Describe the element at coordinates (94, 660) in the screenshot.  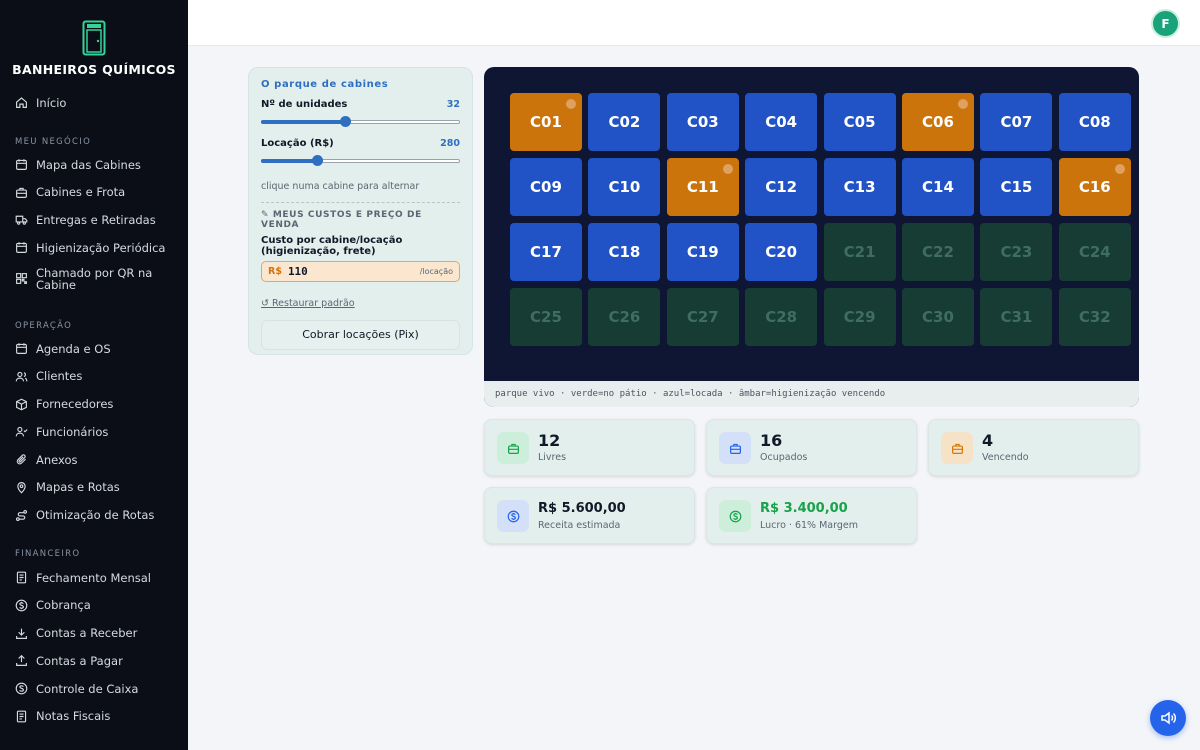
I see `nav-item-contas-pagar: Contas a Pagar` at that location.